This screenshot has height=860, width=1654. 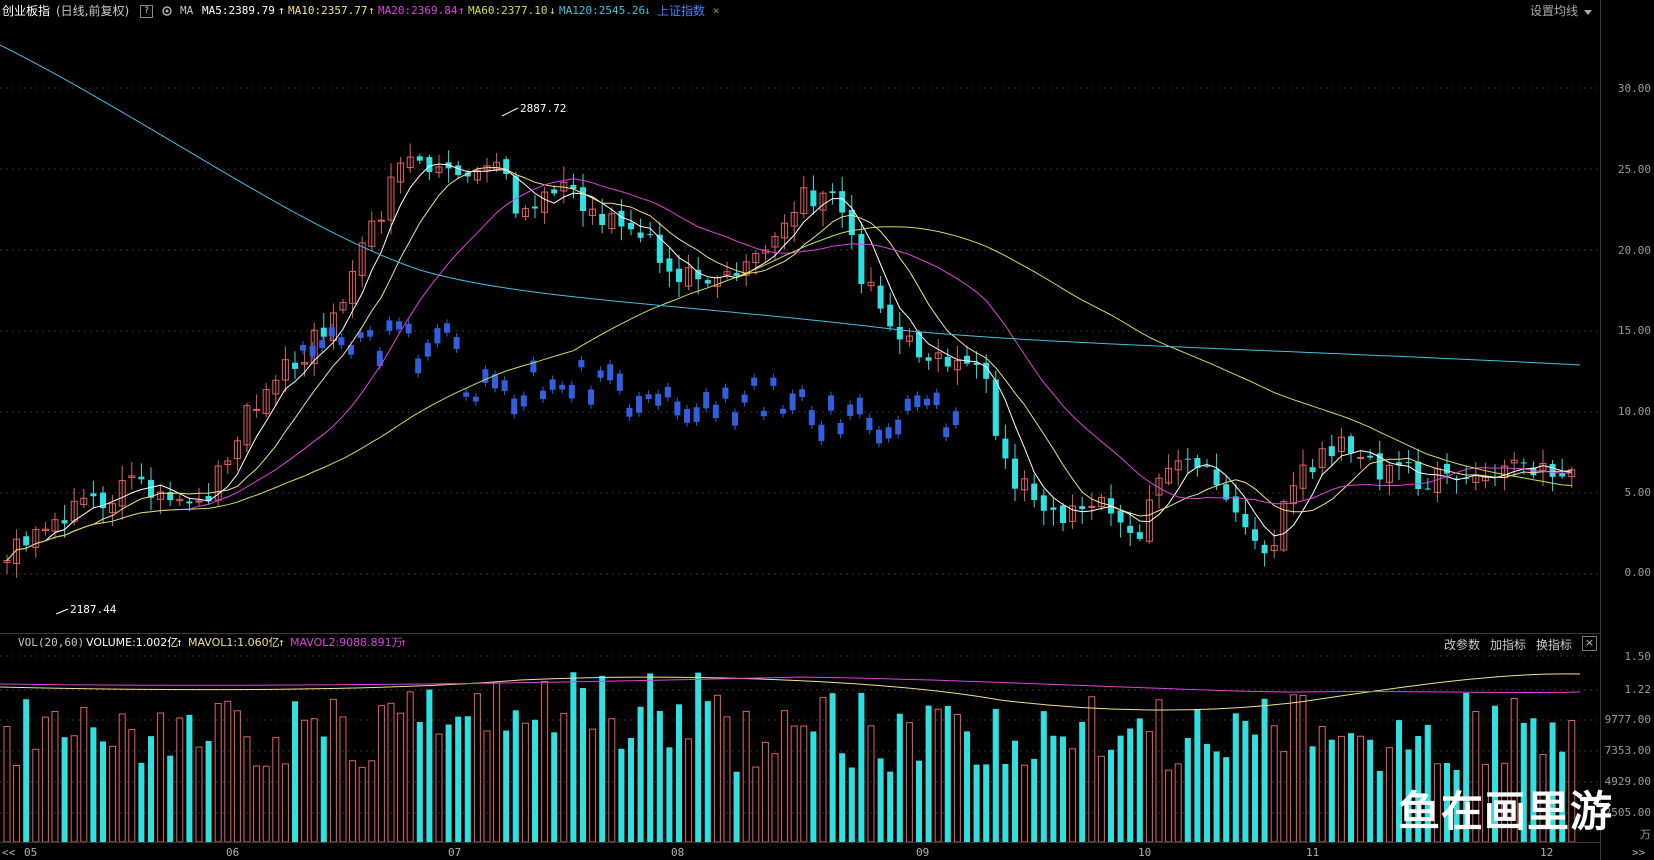 What do you see at coordinates (543, 108) in the screenshot?
I see `high-price-annotation: 2887.72` at bounding box center [543, 108].